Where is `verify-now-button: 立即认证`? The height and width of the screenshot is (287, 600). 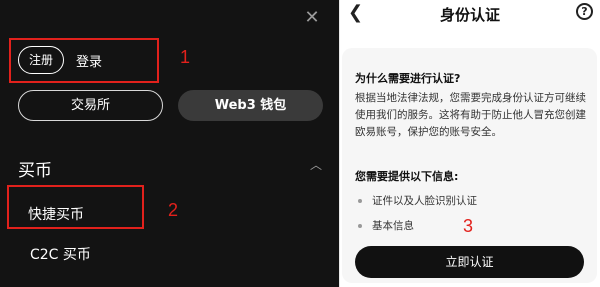 verify-now-button: 立即认证 is located at coordinates (469, 262).